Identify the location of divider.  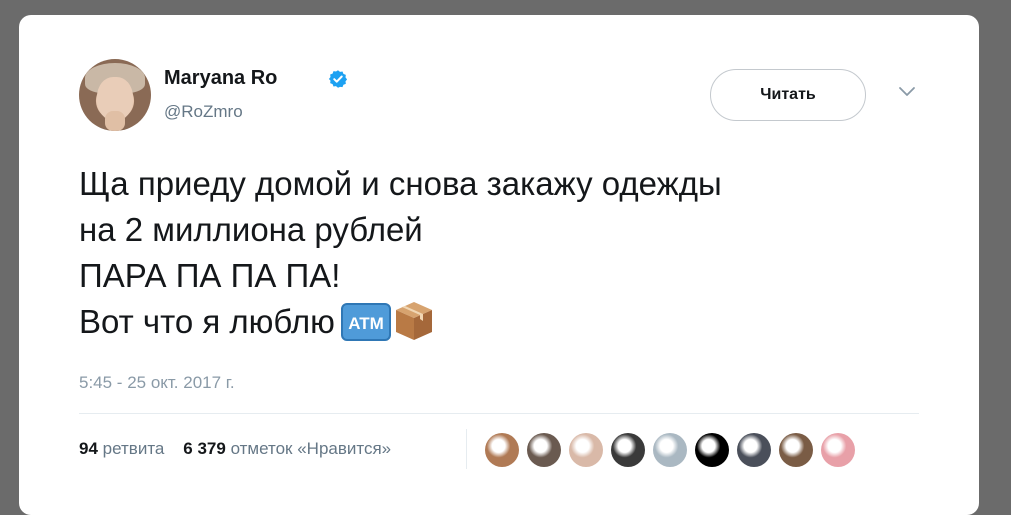
(499, 413).